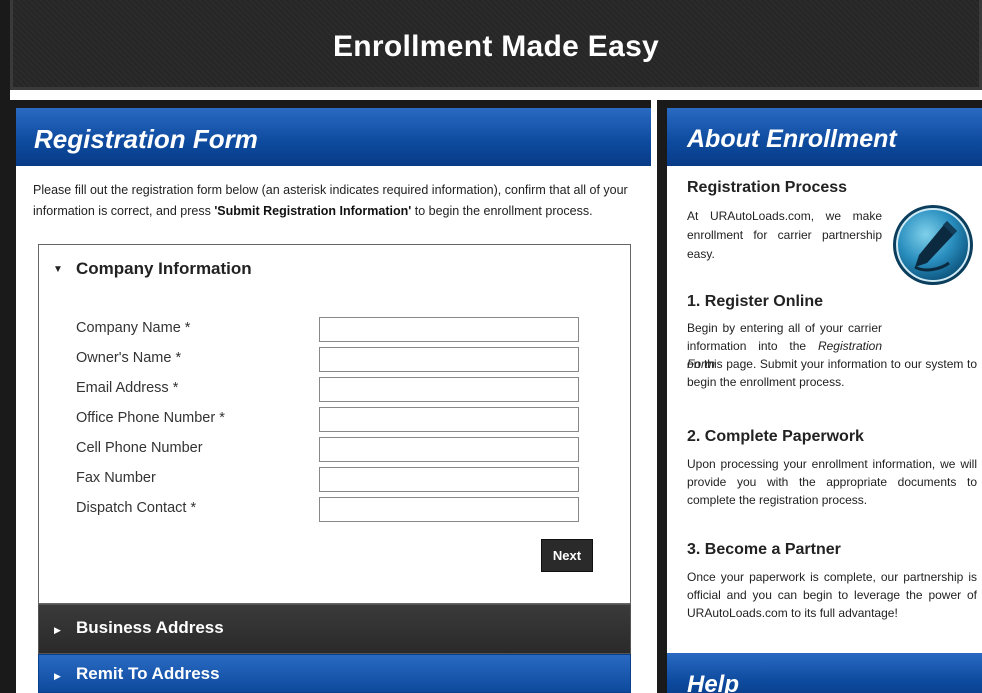 This screenshot has width=982, height=693. What do you see at coordinates (449, 419) in the screenshot?
I see `office-phone-field` at bounding box center [449, 419].